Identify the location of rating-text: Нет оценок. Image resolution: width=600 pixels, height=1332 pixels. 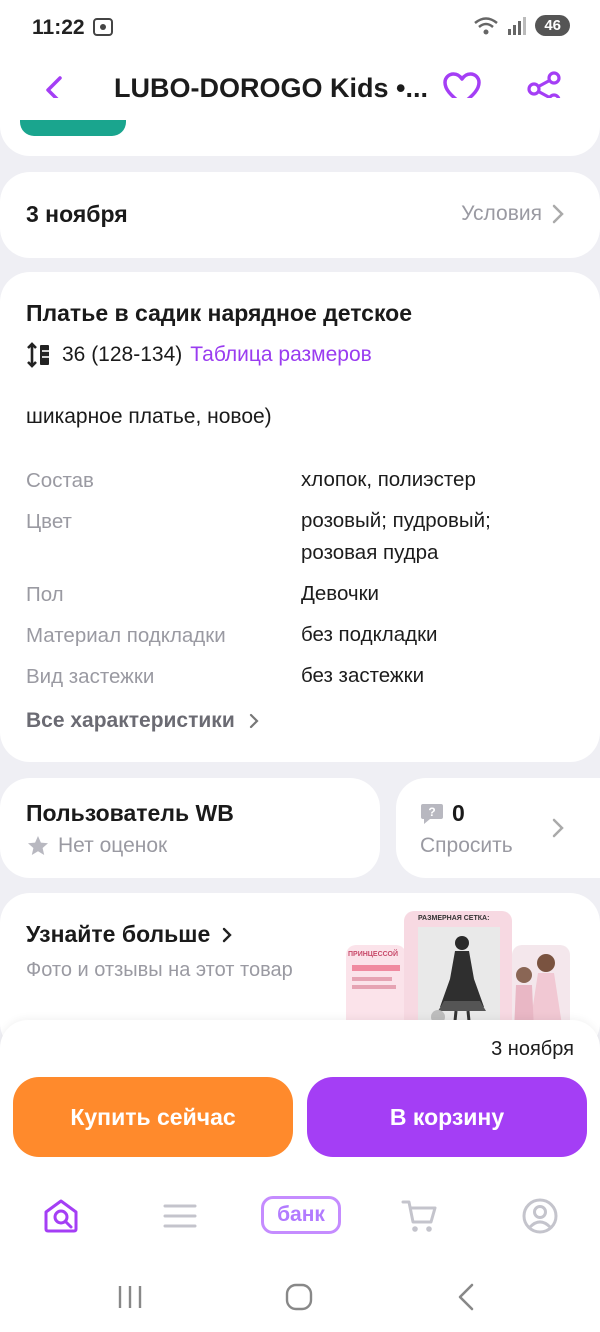
(113, 845).